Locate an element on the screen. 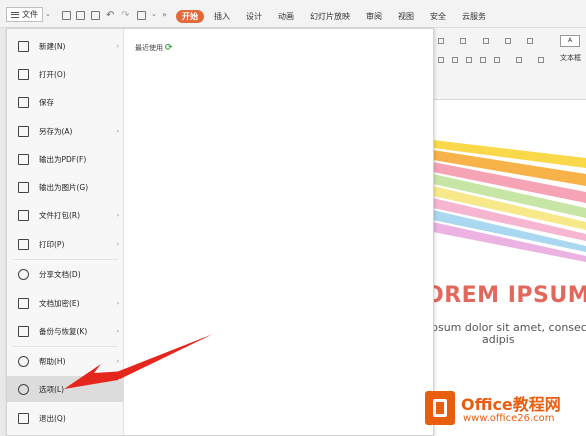 The image size is (586, 436). refresh-icon: ⟳ is located at coordinates (169, 48).